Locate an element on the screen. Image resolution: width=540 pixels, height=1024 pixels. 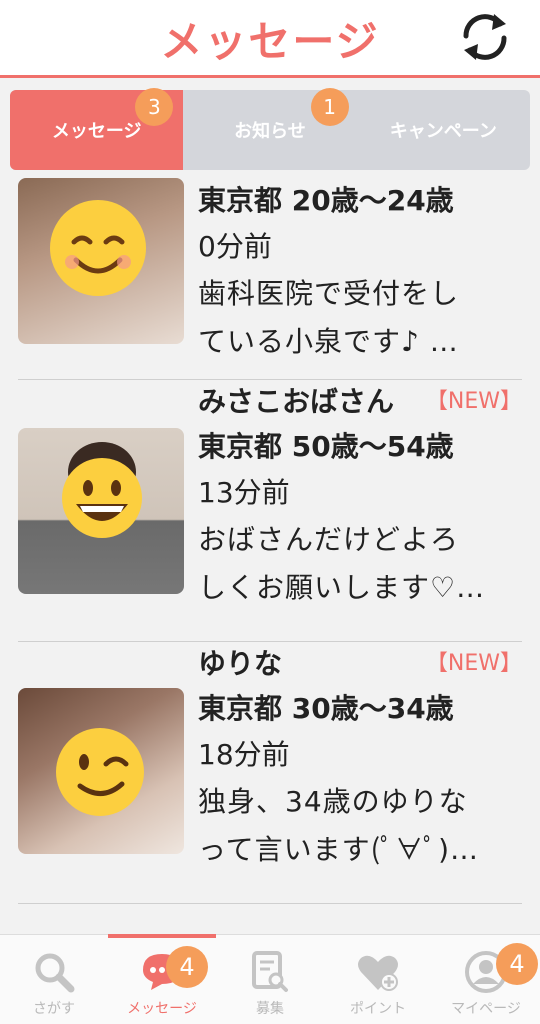
nav-label: ポイント is located at coordinates (378, 1009).